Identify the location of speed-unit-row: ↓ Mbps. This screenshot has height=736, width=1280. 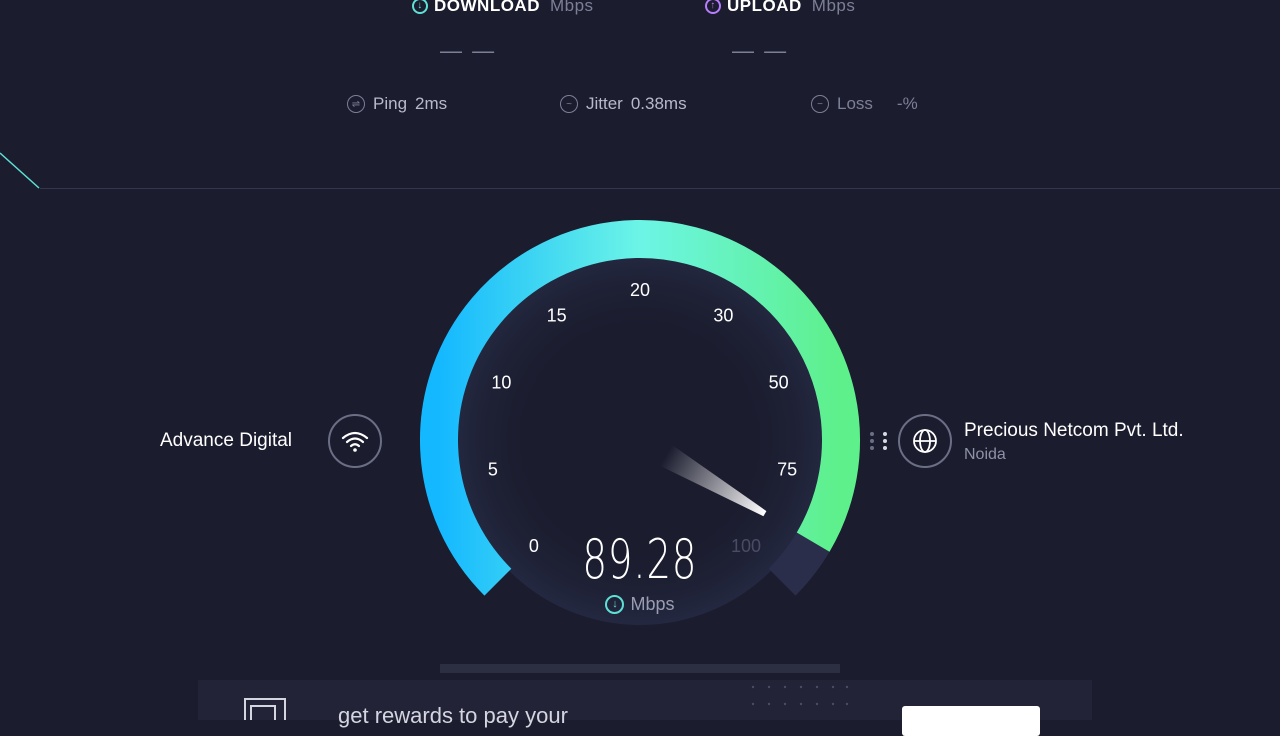
(640, 604).